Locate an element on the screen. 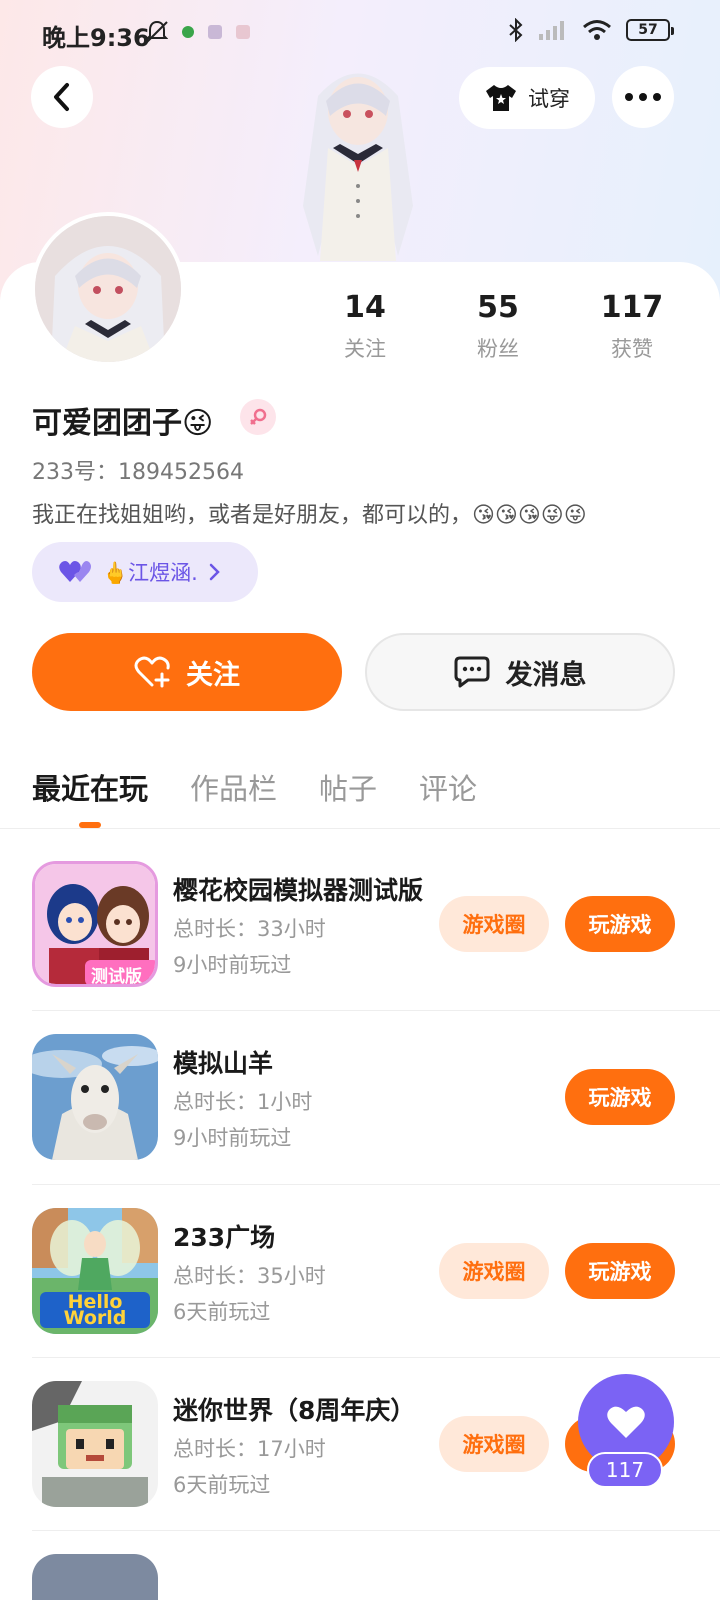 This screenshot has height=1600, width=720. status-notification-icons is located at coordinates (198, 32).